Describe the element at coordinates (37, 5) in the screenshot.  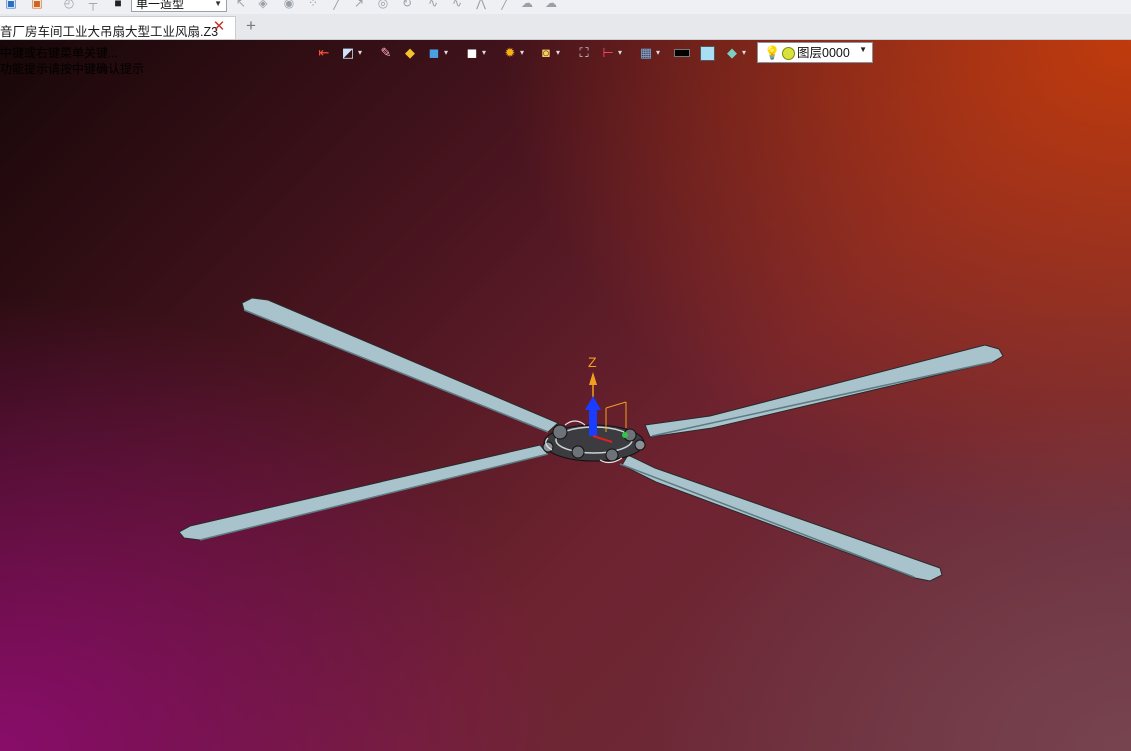
I see `palette-icon: ▣` at that location.